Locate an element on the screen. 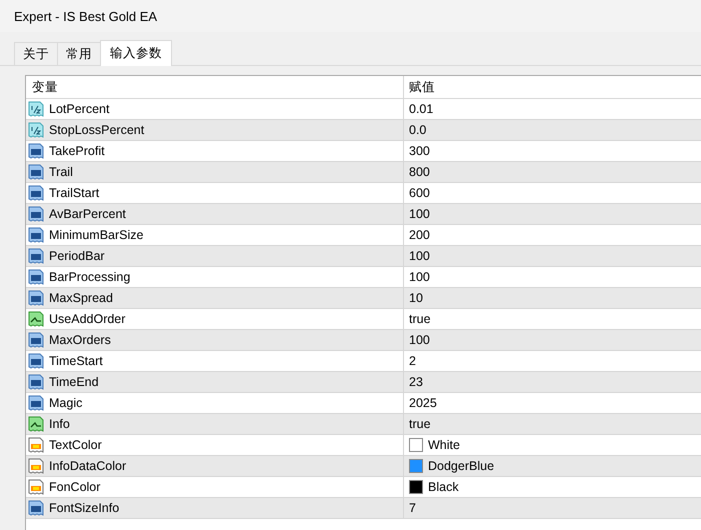  parameter-value: 200 is located at coordinates (419, 235).